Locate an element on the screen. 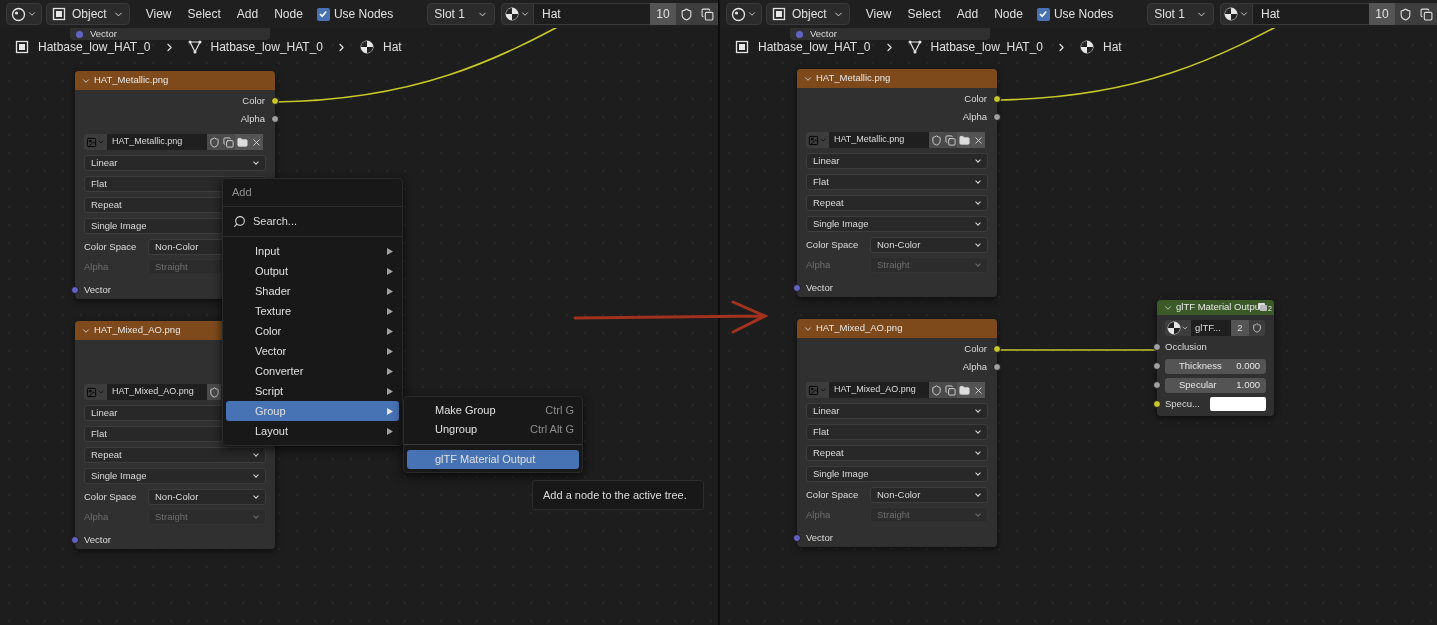 Image resolution: width=1437 pixels, height=625 pixels. number-field: Specular 1.000 is located at coordinates (1215, 385).